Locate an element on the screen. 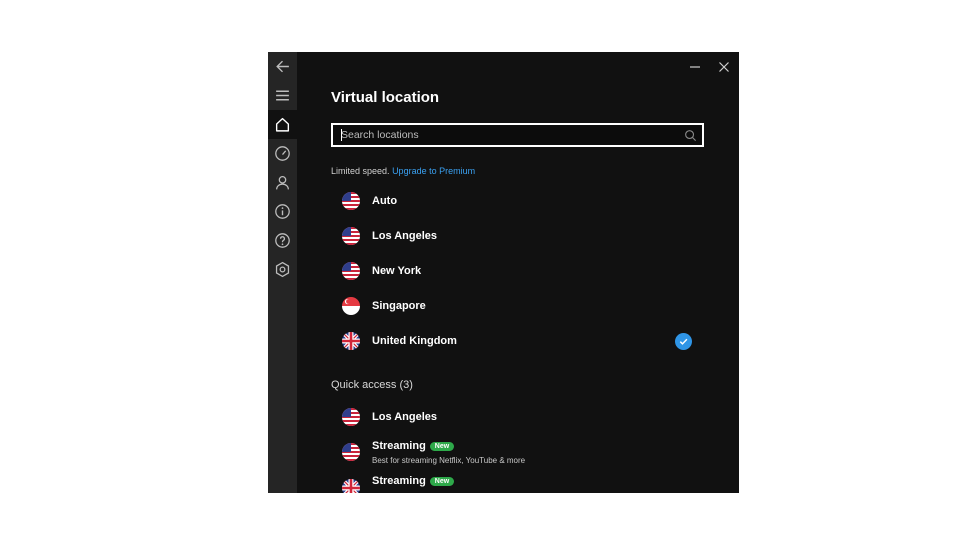 This screenshot has height=546, width=970. help-icon is located at coordinates (282, 240).